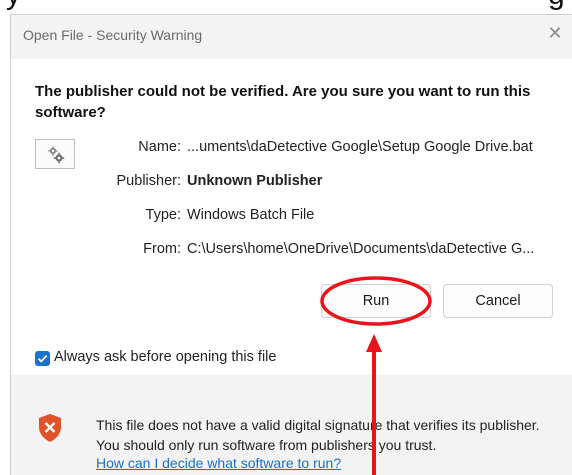 This screenshot has height=475, width=572. What do you see at coordinates (251, 215) in the screenshot?
I see `field-value: Windows Batch File` at bounding box center [251, 215].